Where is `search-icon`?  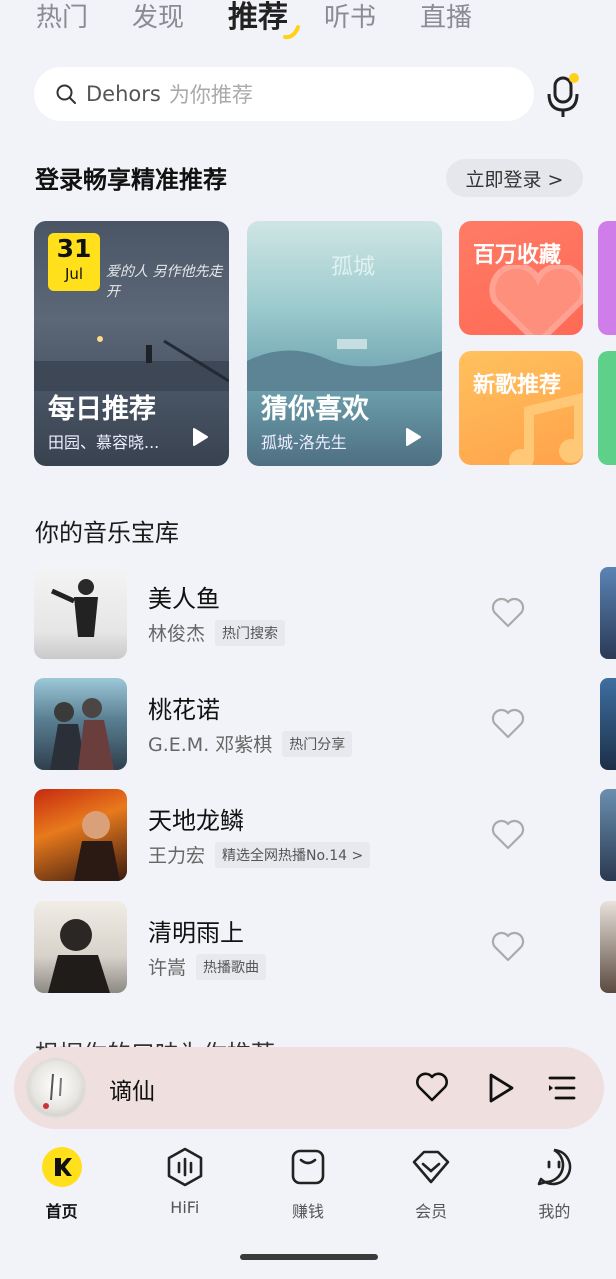 search-icon is located at coordinates (66, 94).